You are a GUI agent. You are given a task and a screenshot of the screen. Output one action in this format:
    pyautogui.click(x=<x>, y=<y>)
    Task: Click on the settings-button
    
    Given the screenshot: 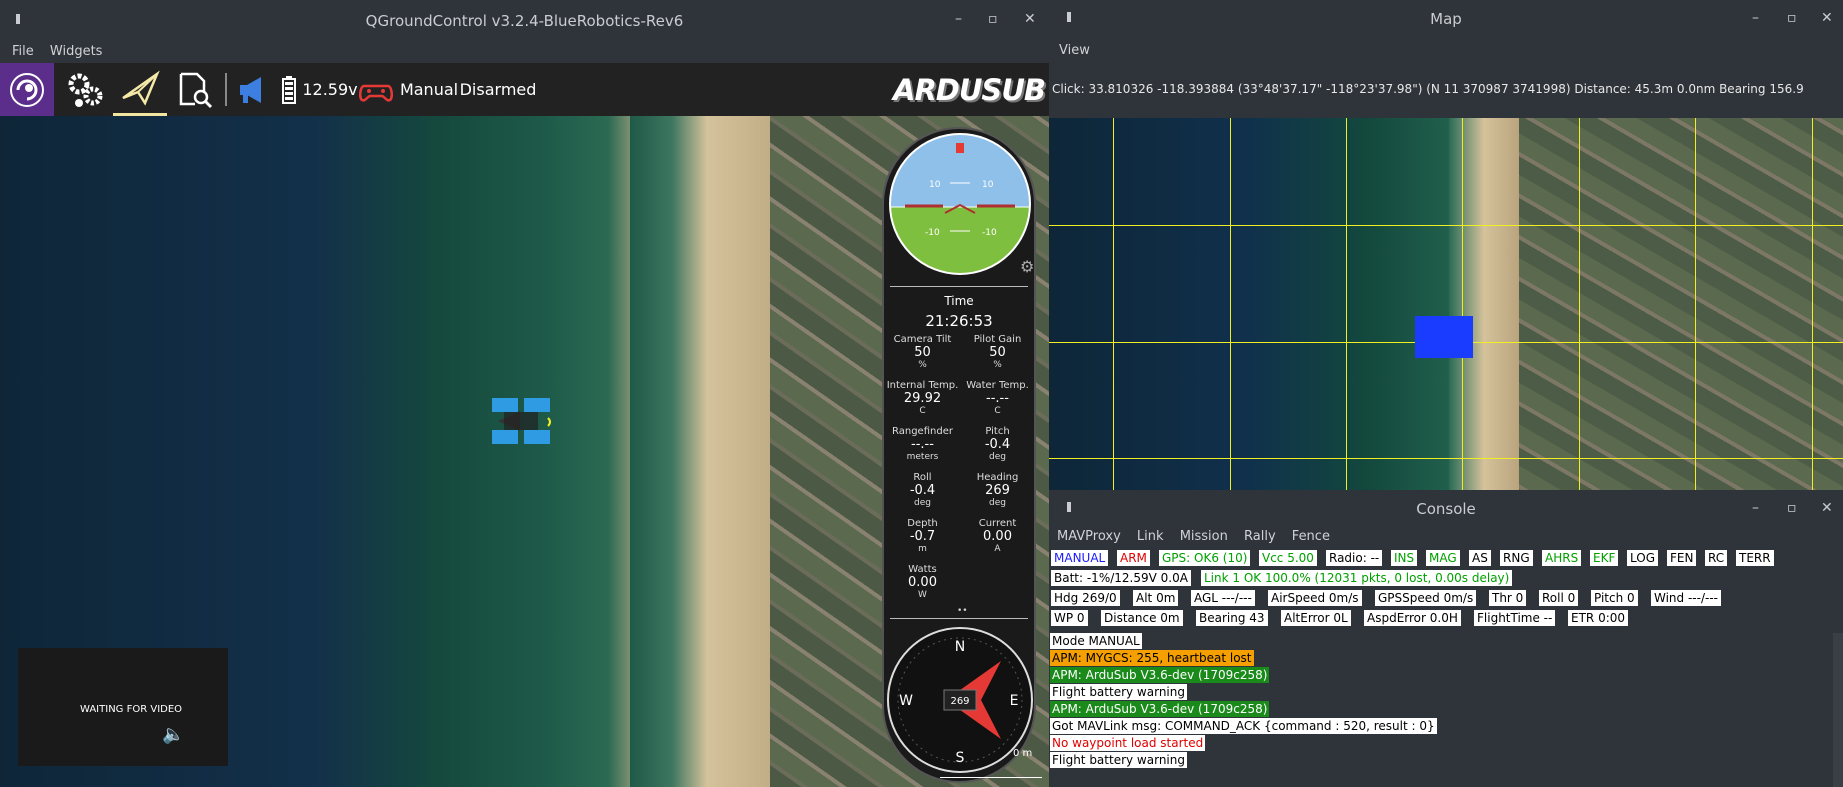 What is the action you would take?
    pyautogui.click(x=85, y=89)
    